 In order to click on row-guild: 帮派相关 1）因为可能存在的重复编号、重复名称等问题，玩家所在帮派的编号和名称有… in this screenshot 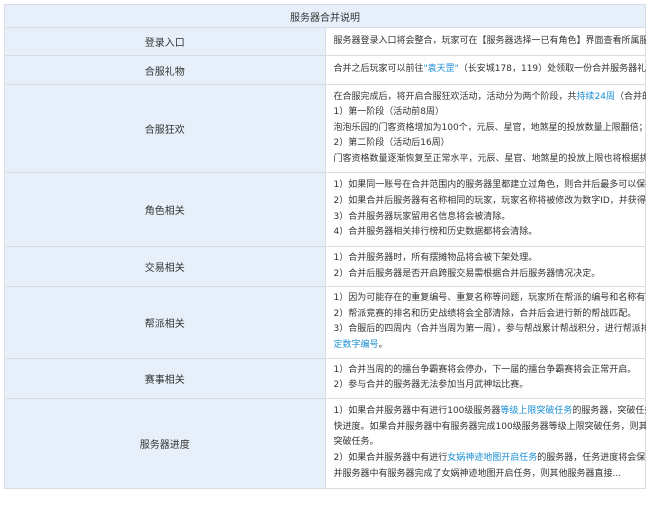, I will do `click(325, 322)`.